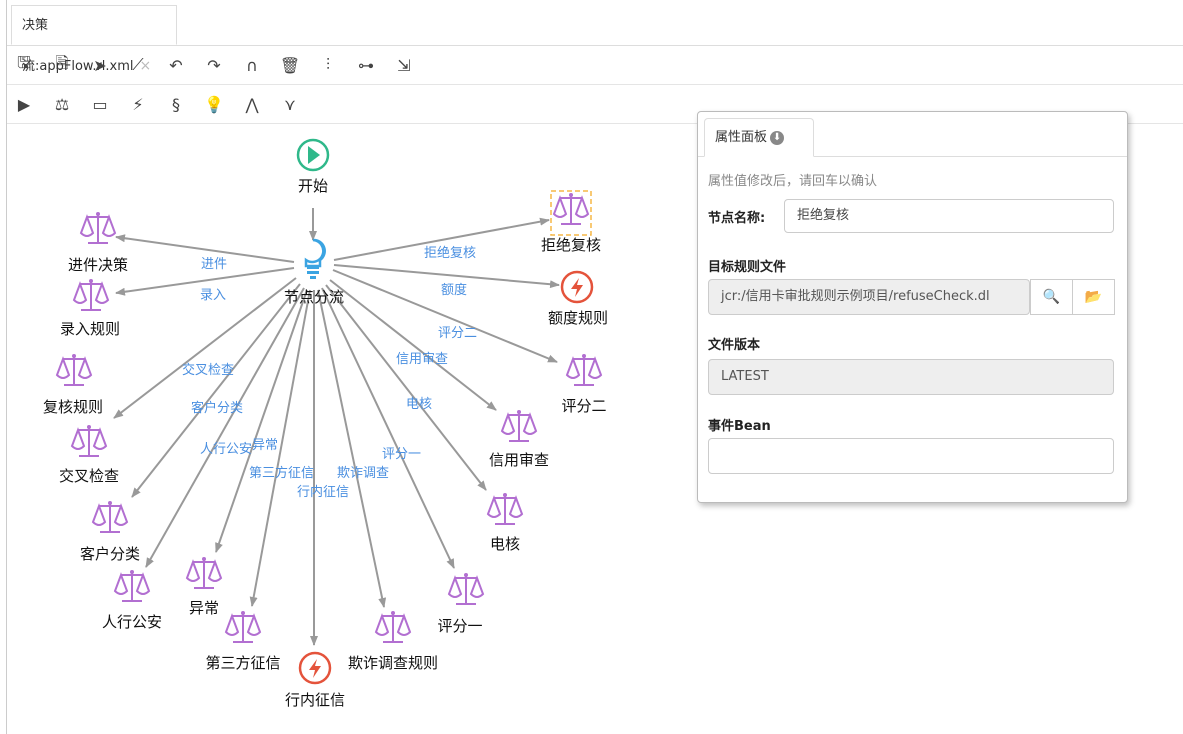  I want to click on node-label: 开始, so click(313, 186).